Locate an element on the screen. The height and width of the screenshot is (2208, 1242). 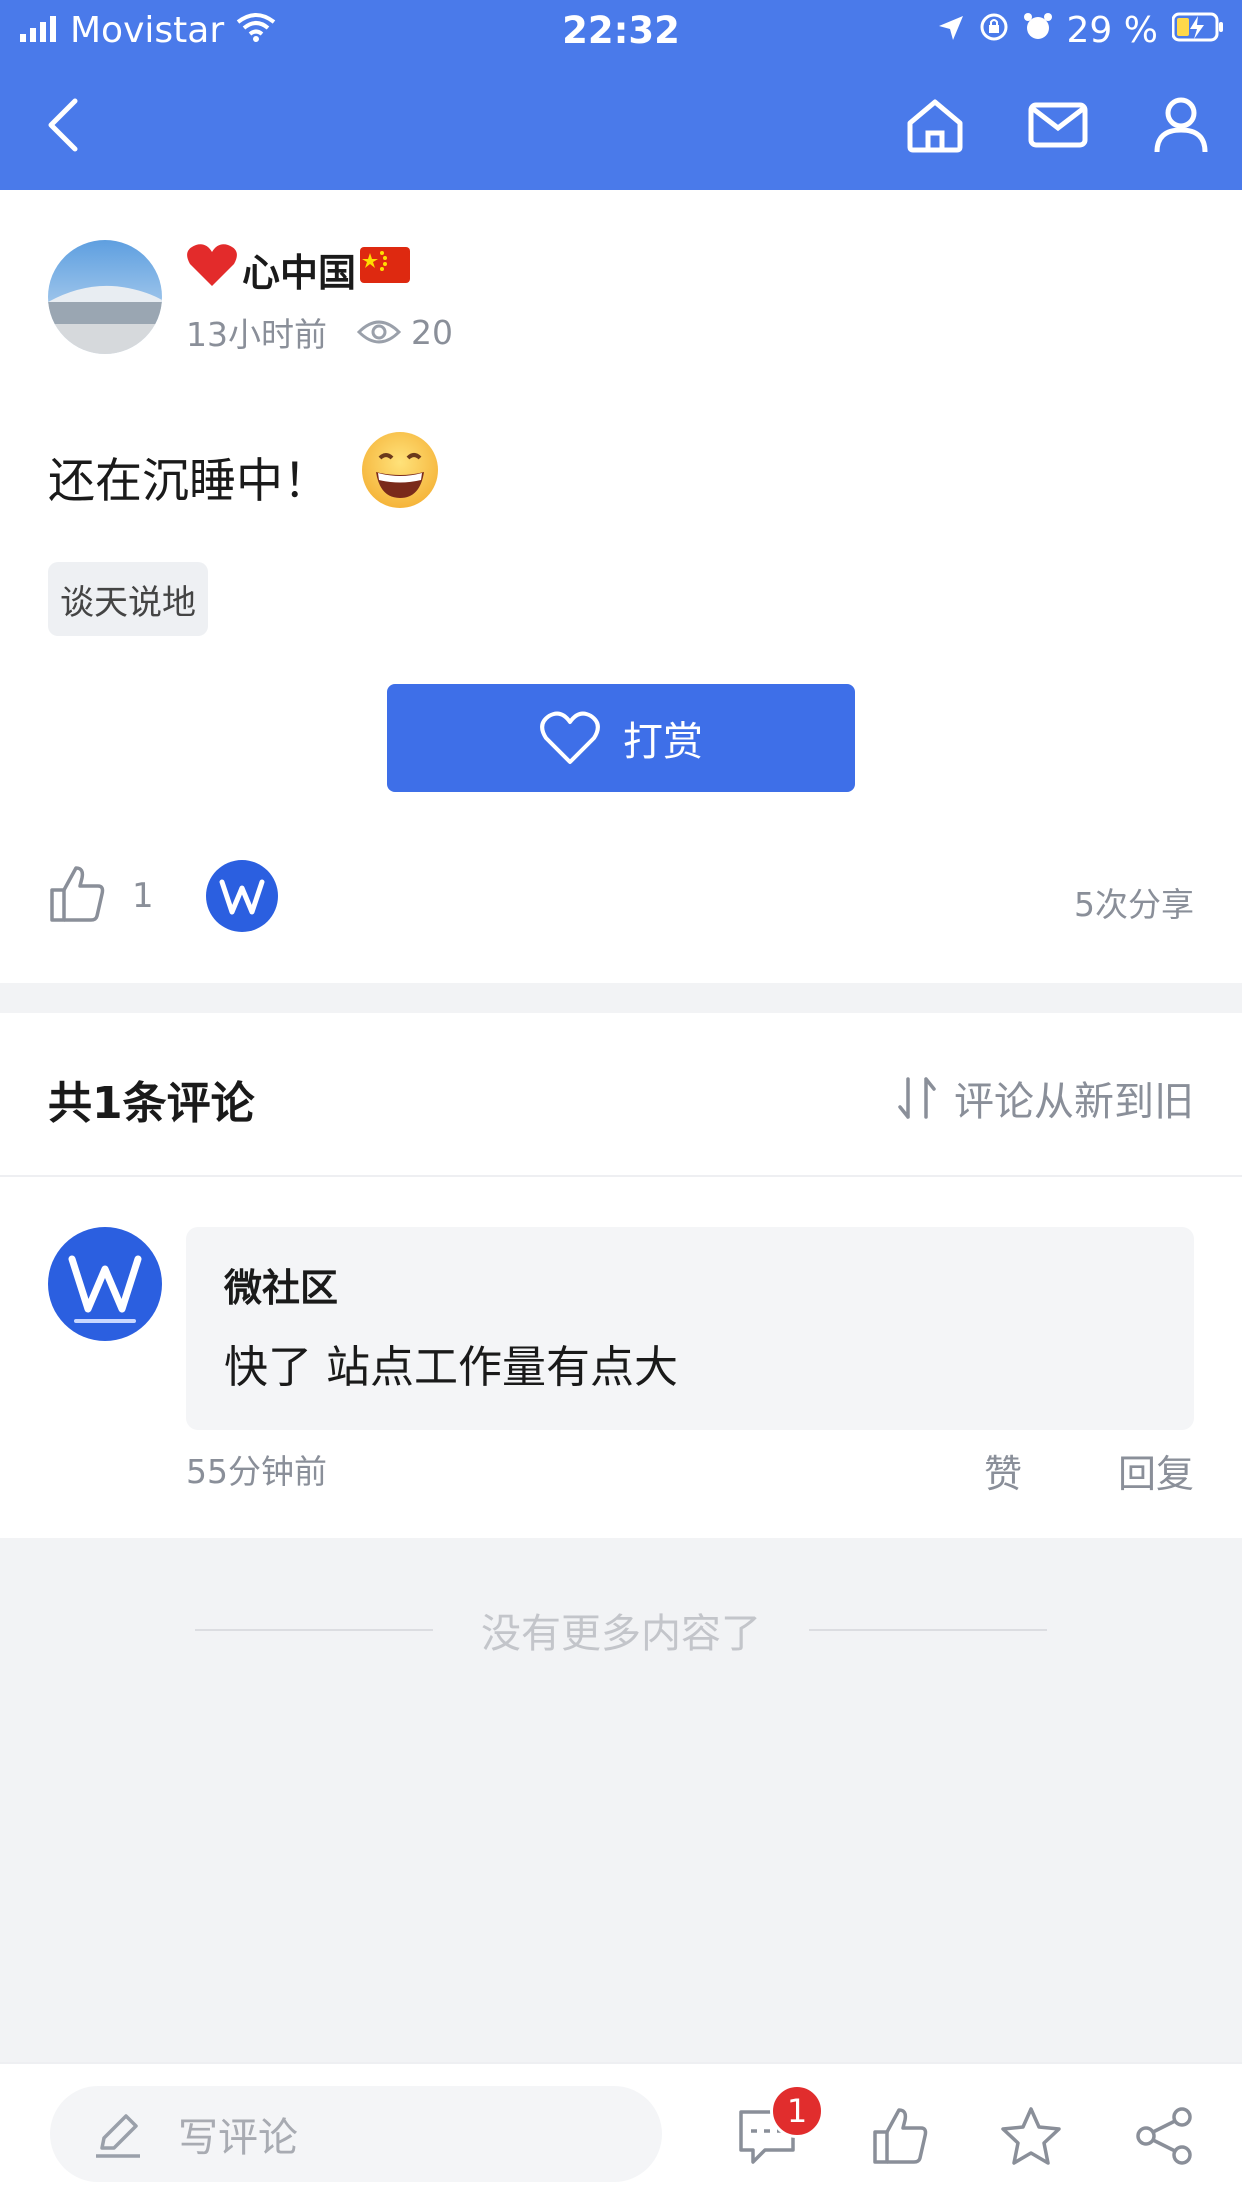
like-row: 1 is located at coordinates (163, 896).